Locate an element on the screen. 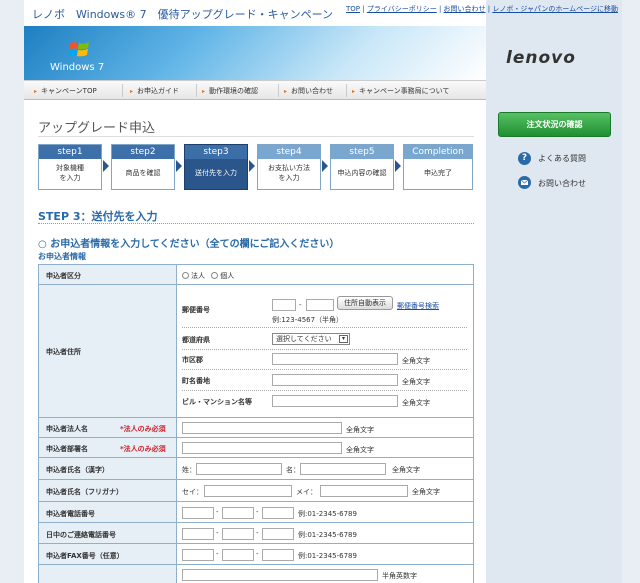 This screenshot has height=583, width=640. order-status-button: 注文状況の確認 is located at coordinates (554, 124).